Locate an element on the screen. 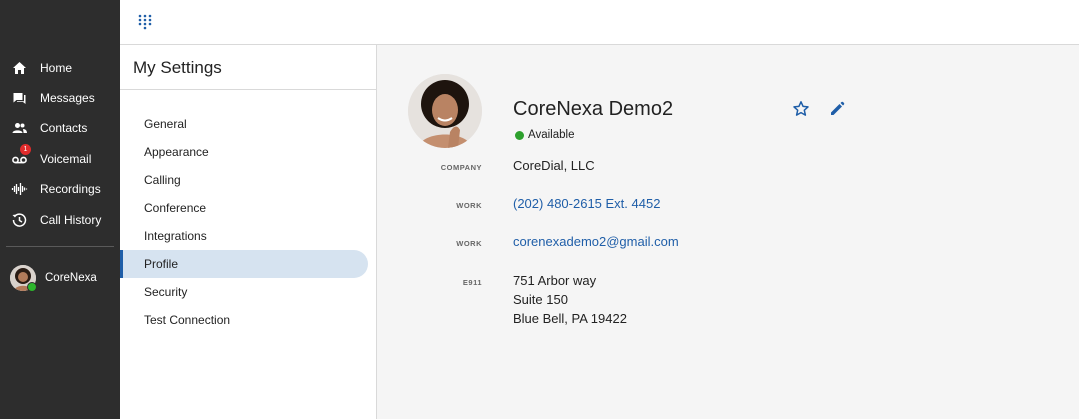 This screenshot has width=1079, height=419. recordings-icon is located at coordinates (19, 189).